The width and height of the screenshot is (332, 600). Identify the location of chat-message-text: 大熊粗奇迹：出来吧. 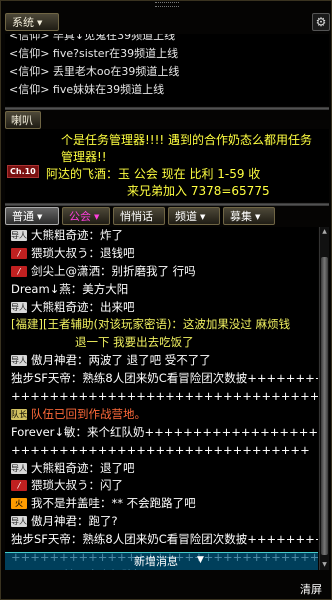
(83, 306).